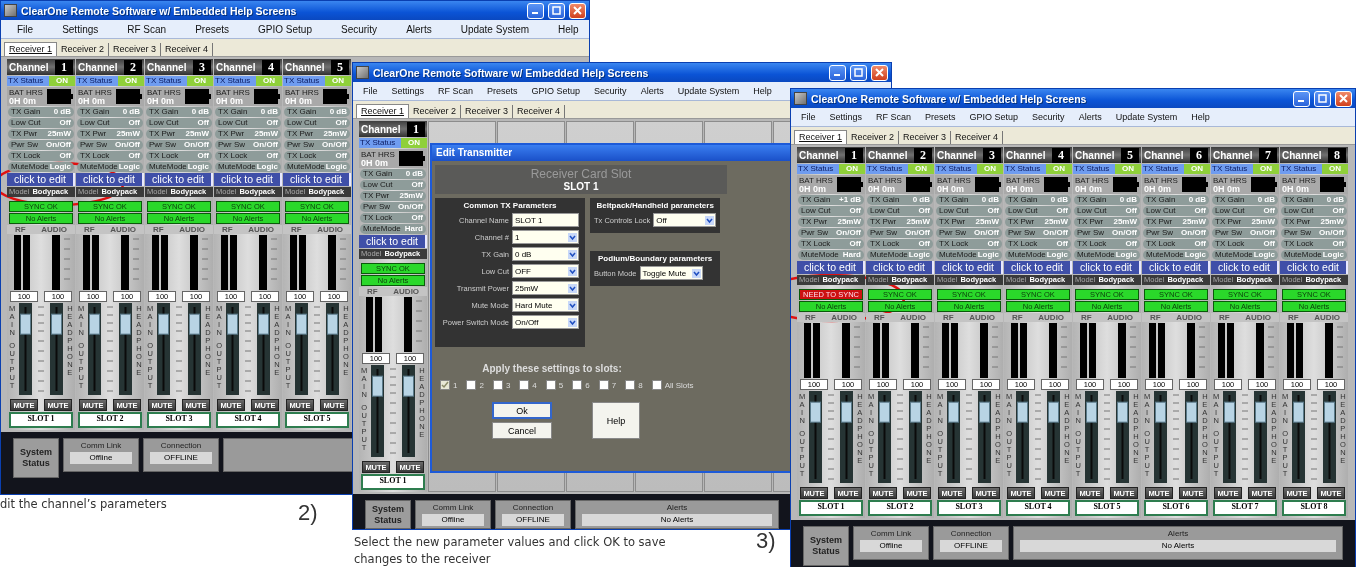  I want to click on dropdown-field: Off, so click(685, 220).